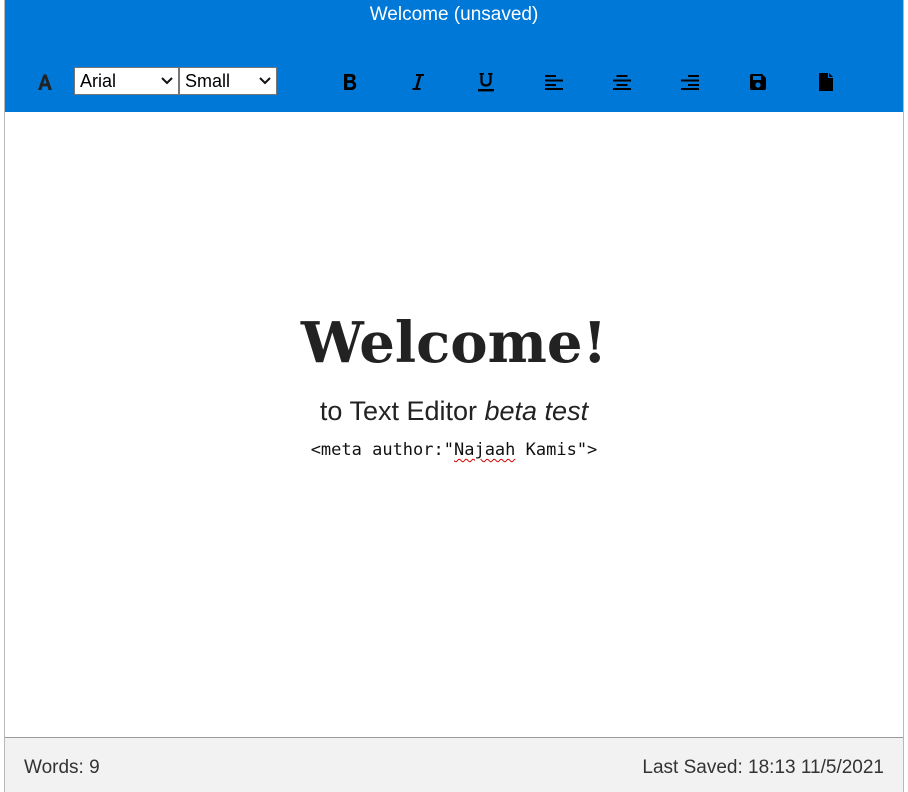 The width and height of the screenshot is (908, 792). Describe the element at coordinates (763, 767) in the screenshot. I see `last-saved-status: Last Saved: 18:13 11/5/2021` at that location.